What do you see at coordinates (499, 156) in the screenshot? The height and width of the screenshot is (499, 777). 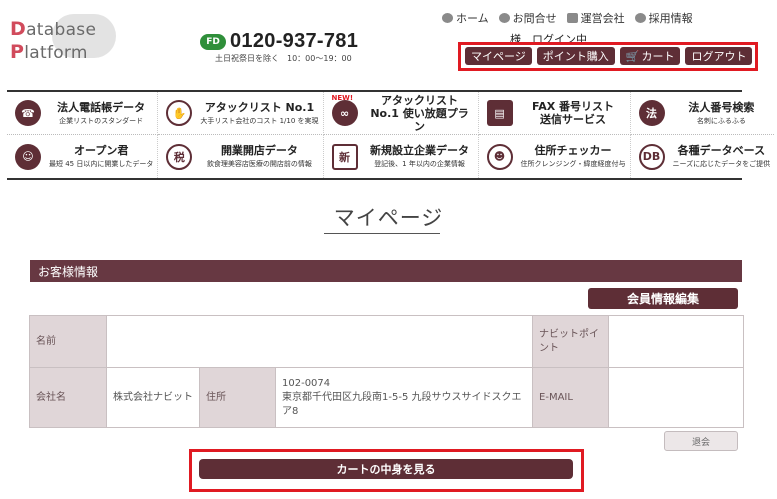 I see `face-icon: ☻` at bounding box center [499, 156].